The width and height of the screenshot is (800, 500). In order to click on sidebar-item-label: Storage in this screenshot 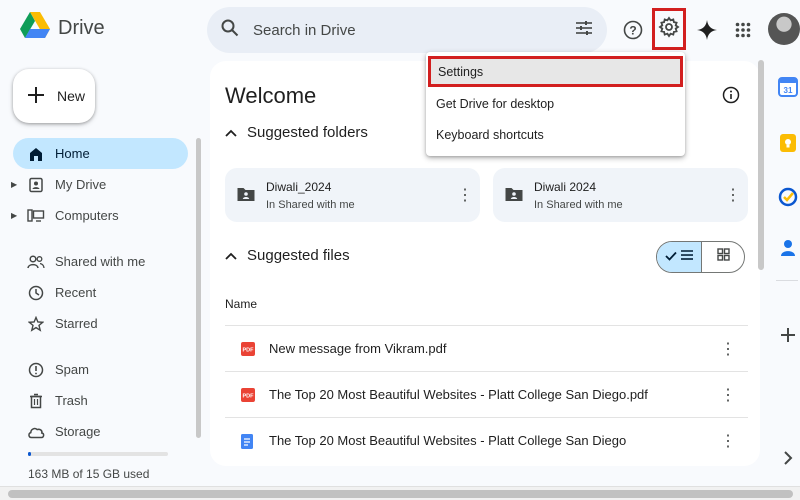, I will do `click(78, 431)`.